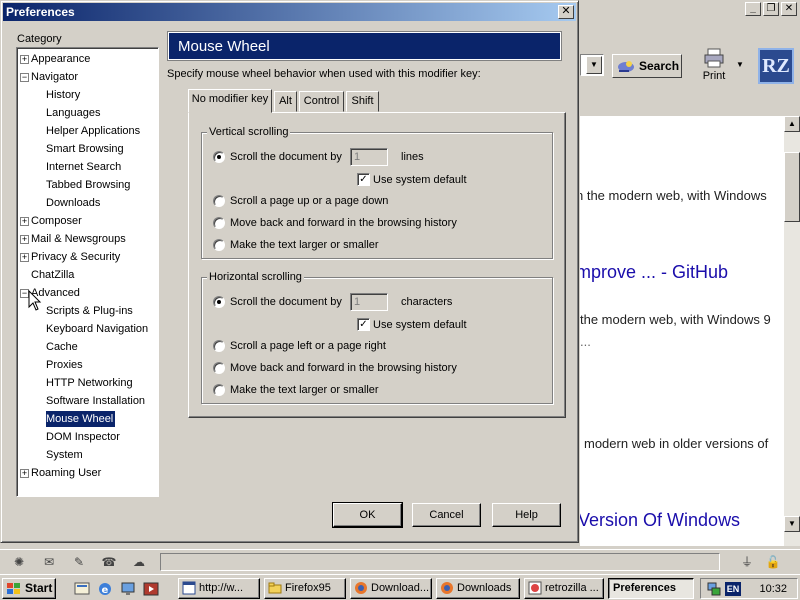 This screenshot has width=800, height=600. I want to click on horizontal-page-left-right-label: Scroll a page left or a page right, so click(308, 346).